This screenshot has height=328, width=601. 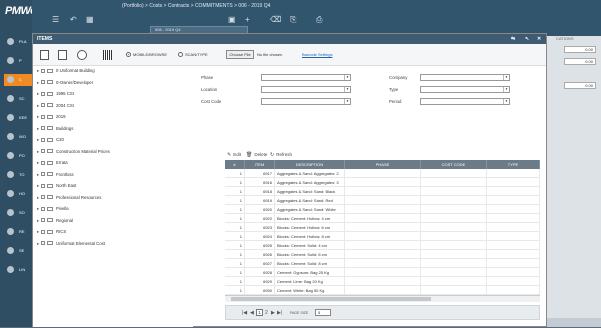 What do you see at coordinates (53, 209) in the screenshot?
I see `tree-item: ▸ Pivella` at bounding box center [53, 209].